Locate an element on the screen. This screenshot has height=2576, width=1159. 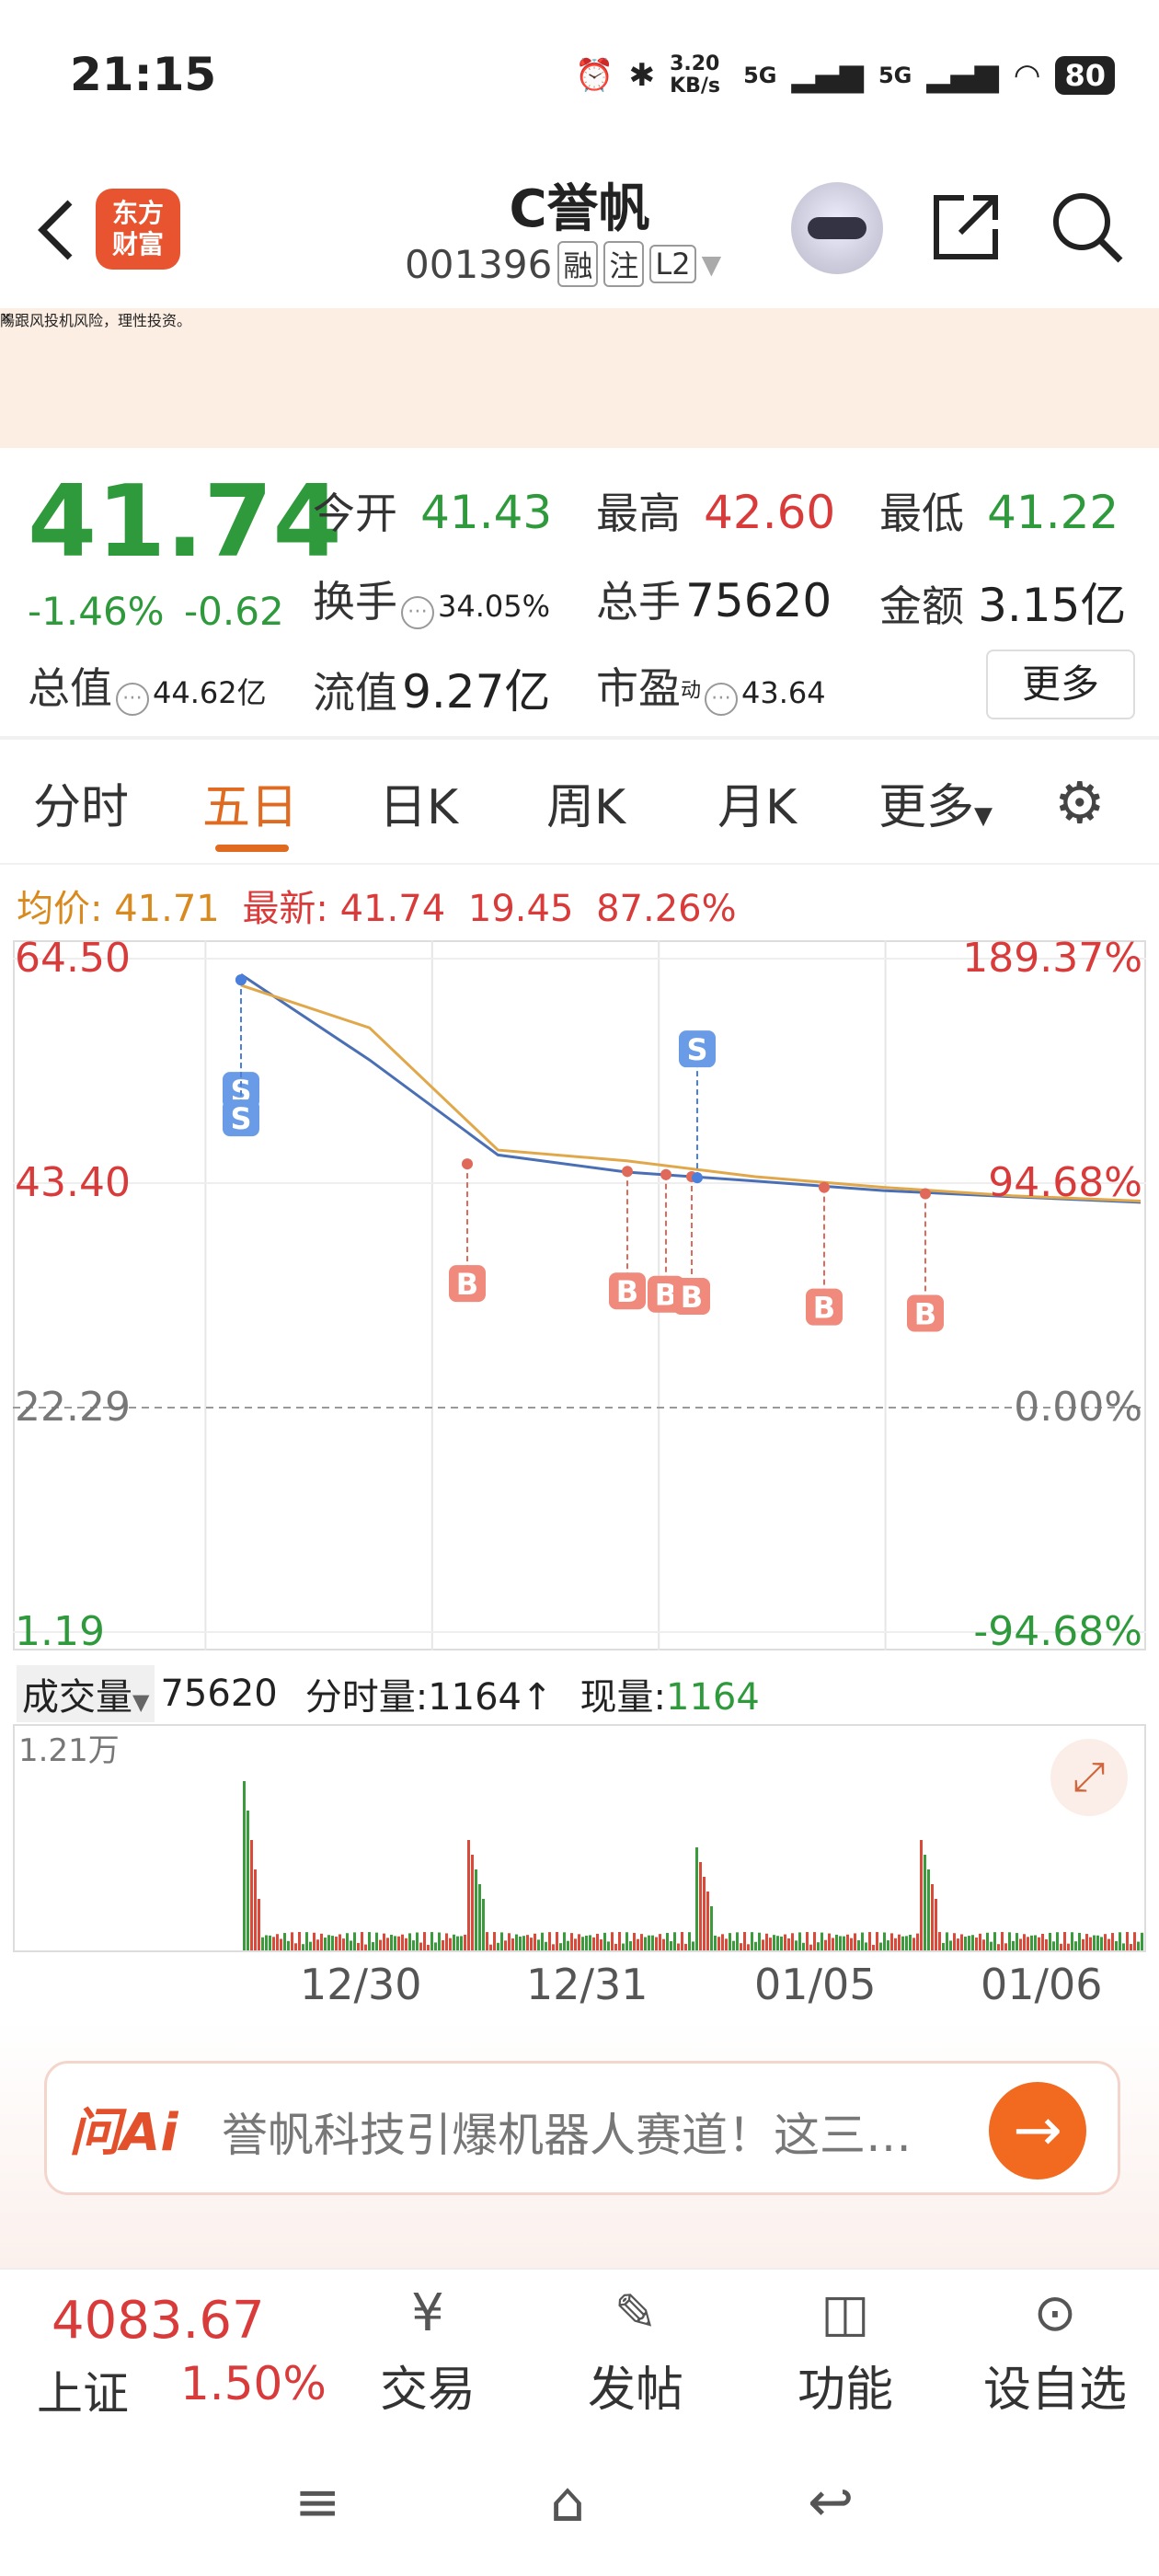
current-volume-value: 1164 is located at coordinates (713, 1697).